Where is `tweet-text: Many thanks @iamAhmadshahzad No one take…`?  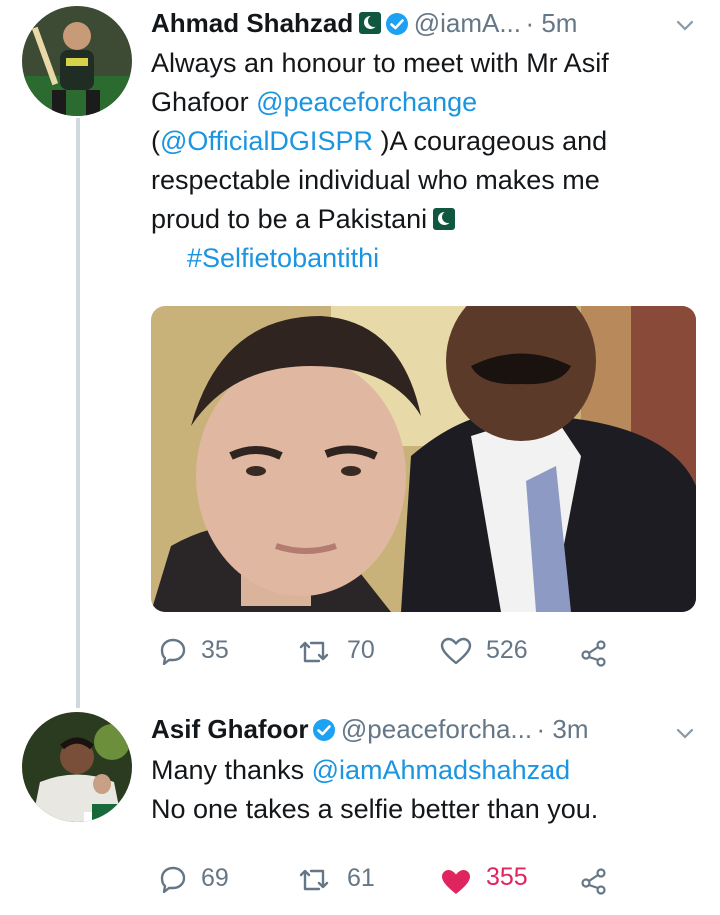
tweet-text: Many thanks @iamAhmadshahzad No one take… is located at coordinates (431, 790).